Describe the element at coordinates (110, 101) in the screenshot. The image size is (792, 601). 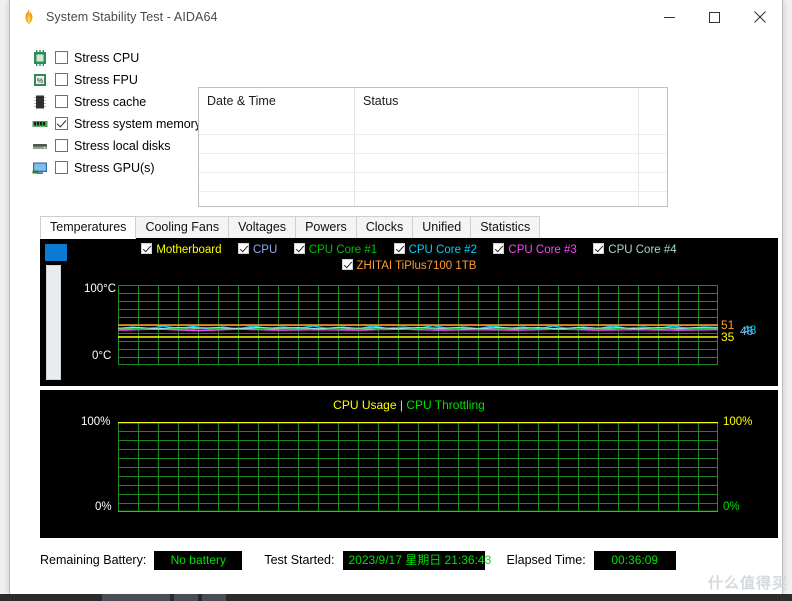
I see `stress-option-label: Stress cache` at that location.